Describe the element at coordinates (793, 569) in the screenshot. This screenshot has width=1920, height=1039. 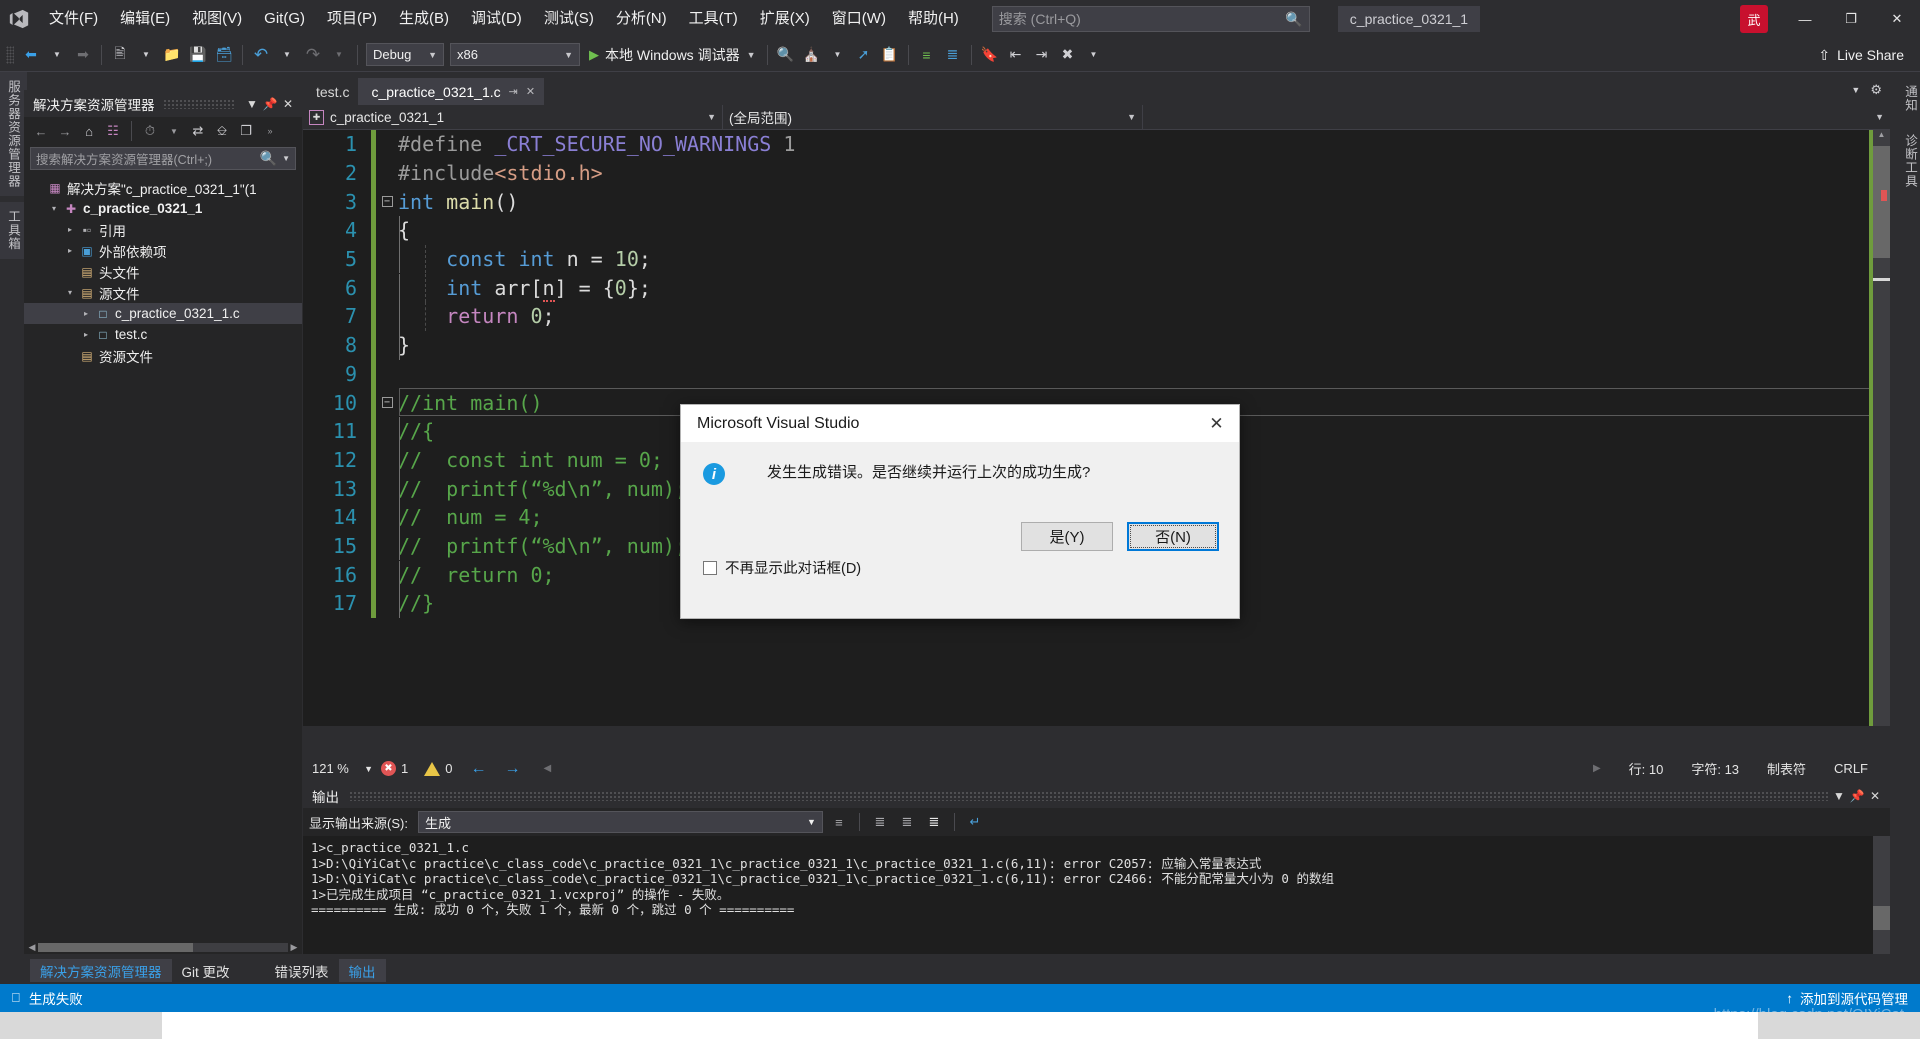
I see `checkbox-label: 不再显示此对话框(D)` at that location.